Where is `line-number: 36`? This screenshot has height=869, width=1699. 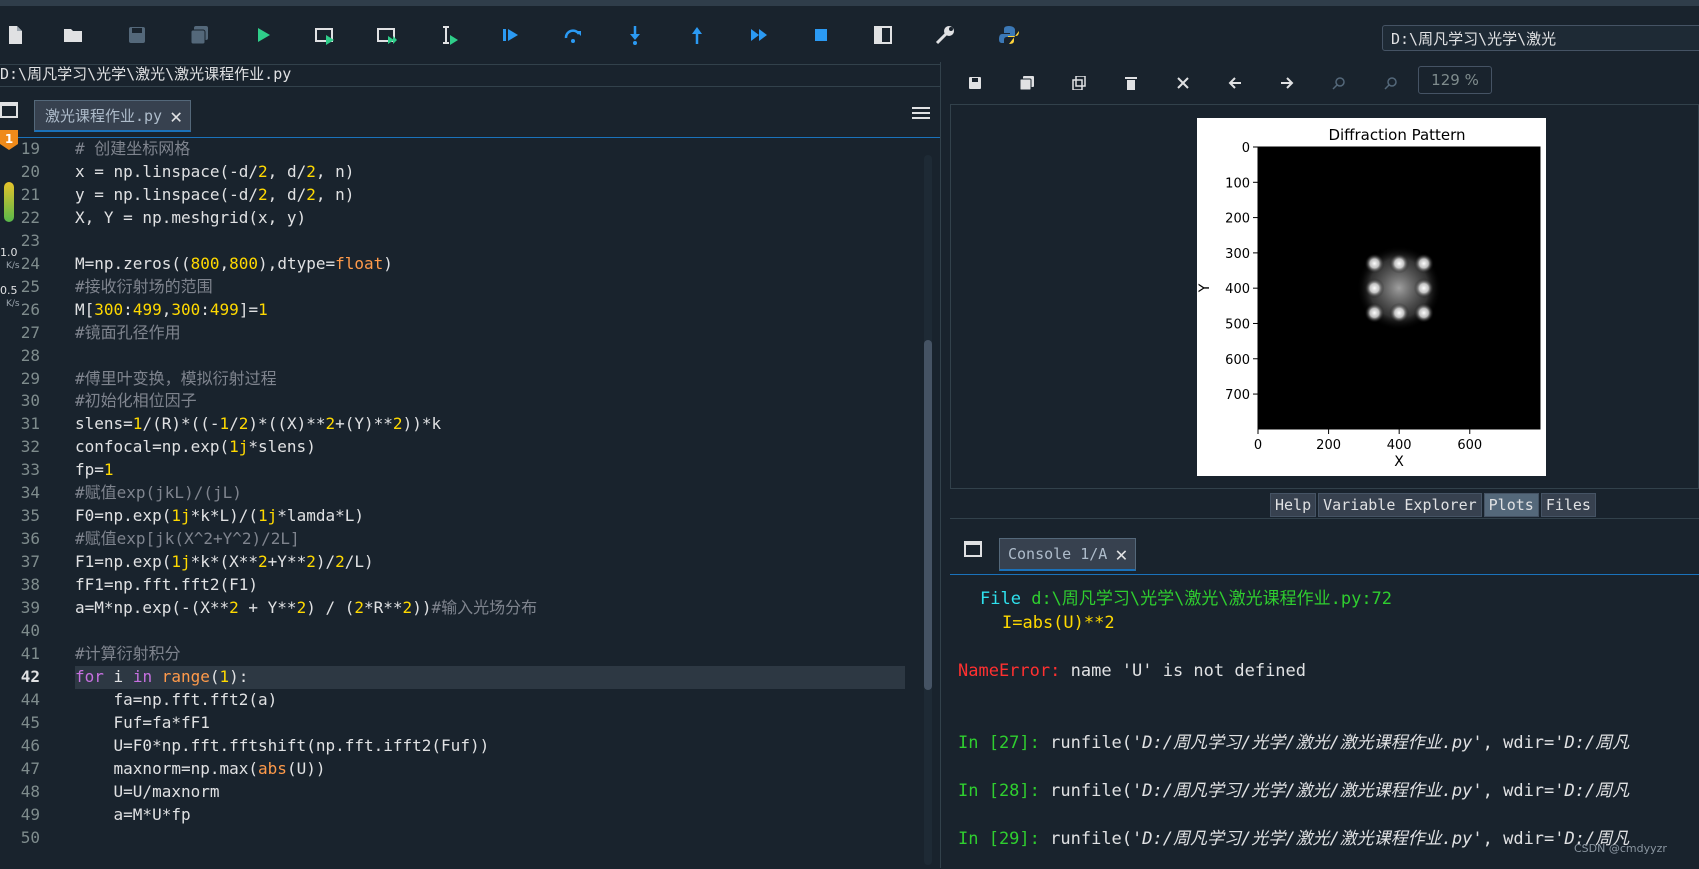
line-number: 36 is located at coordinates (30, 539).